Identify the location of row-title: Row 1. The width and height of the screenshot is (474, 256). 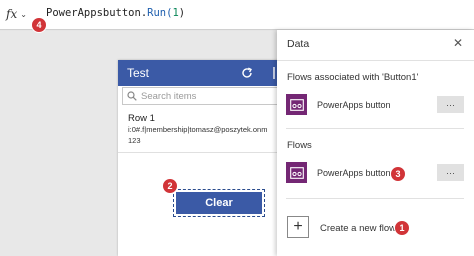
(141, 118).